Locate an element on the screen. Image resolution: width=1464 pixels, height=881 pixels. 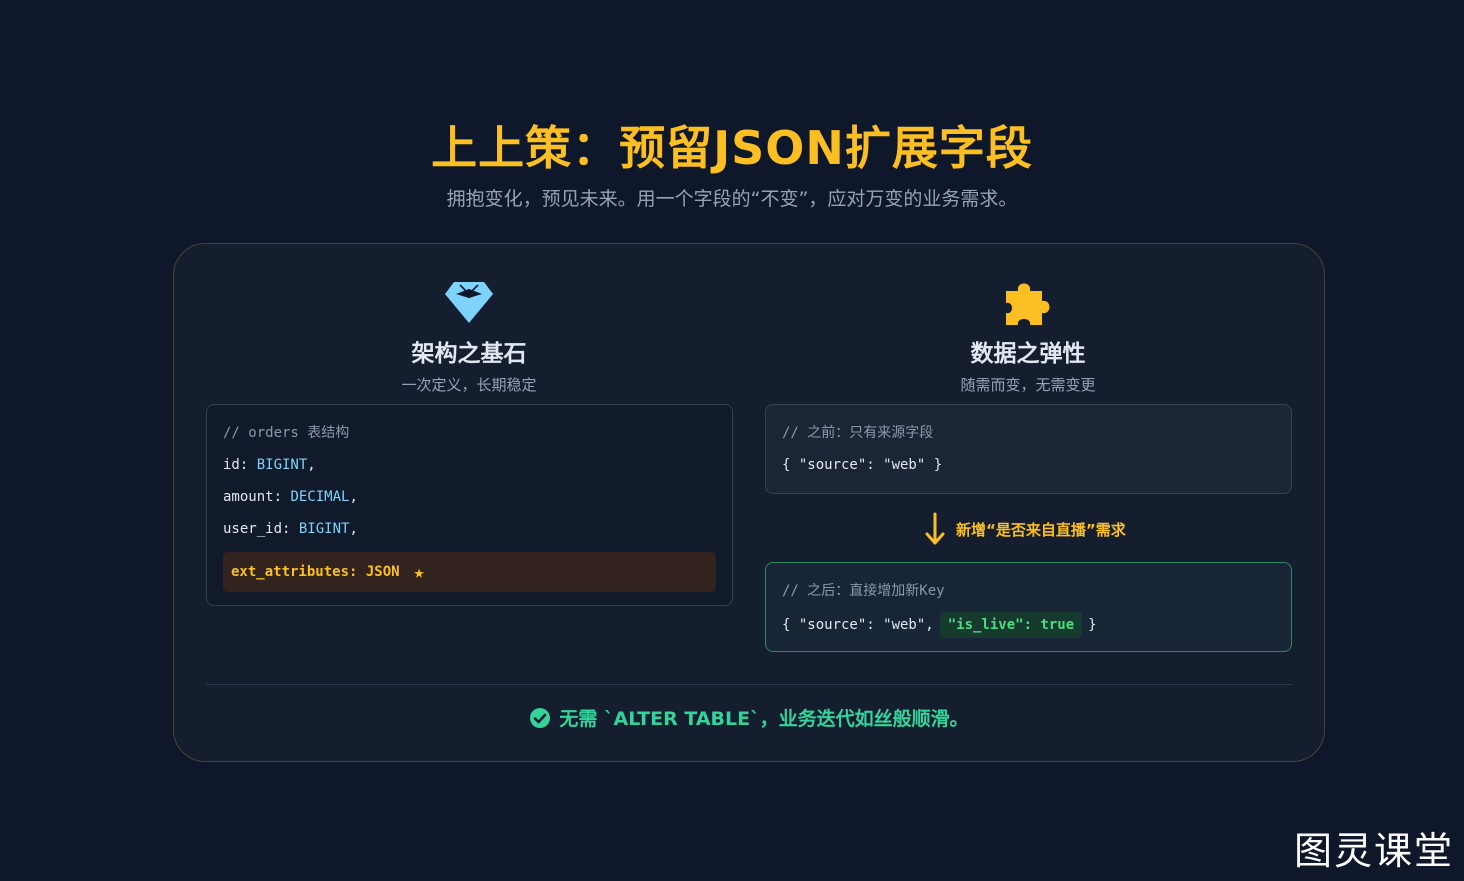
new-key-chip: "is_live": true is located at coordinates (1011, 625).